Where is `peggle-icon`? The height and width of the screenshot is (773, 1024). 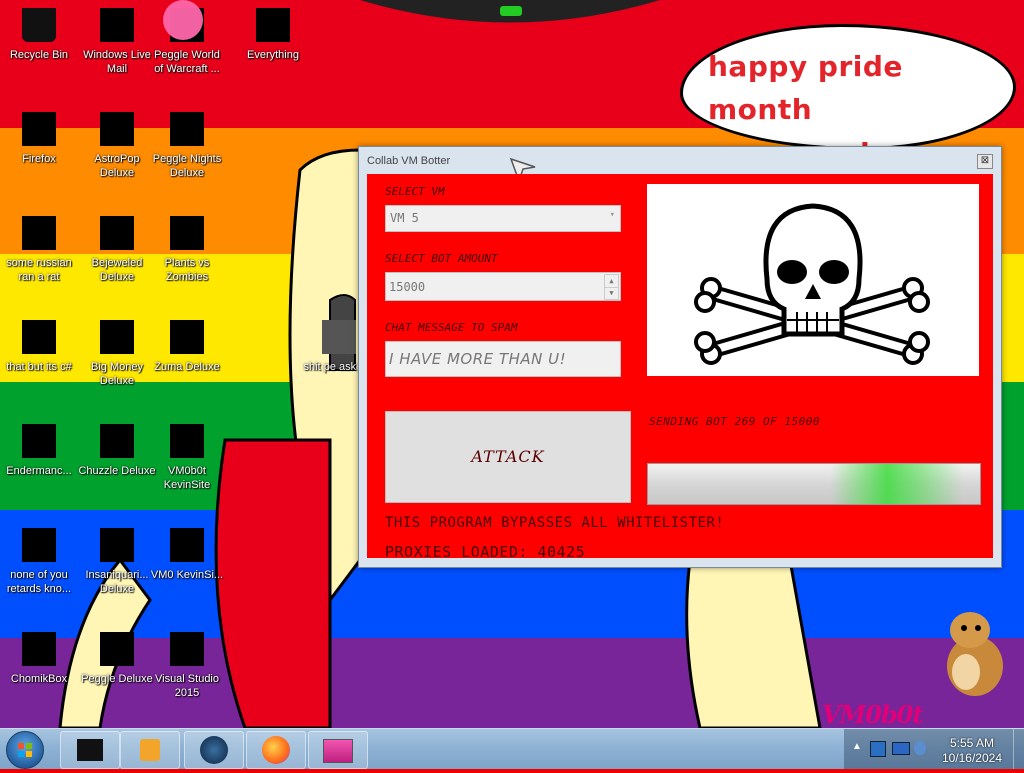 peggle-icon is located at coordinates (183, 21).